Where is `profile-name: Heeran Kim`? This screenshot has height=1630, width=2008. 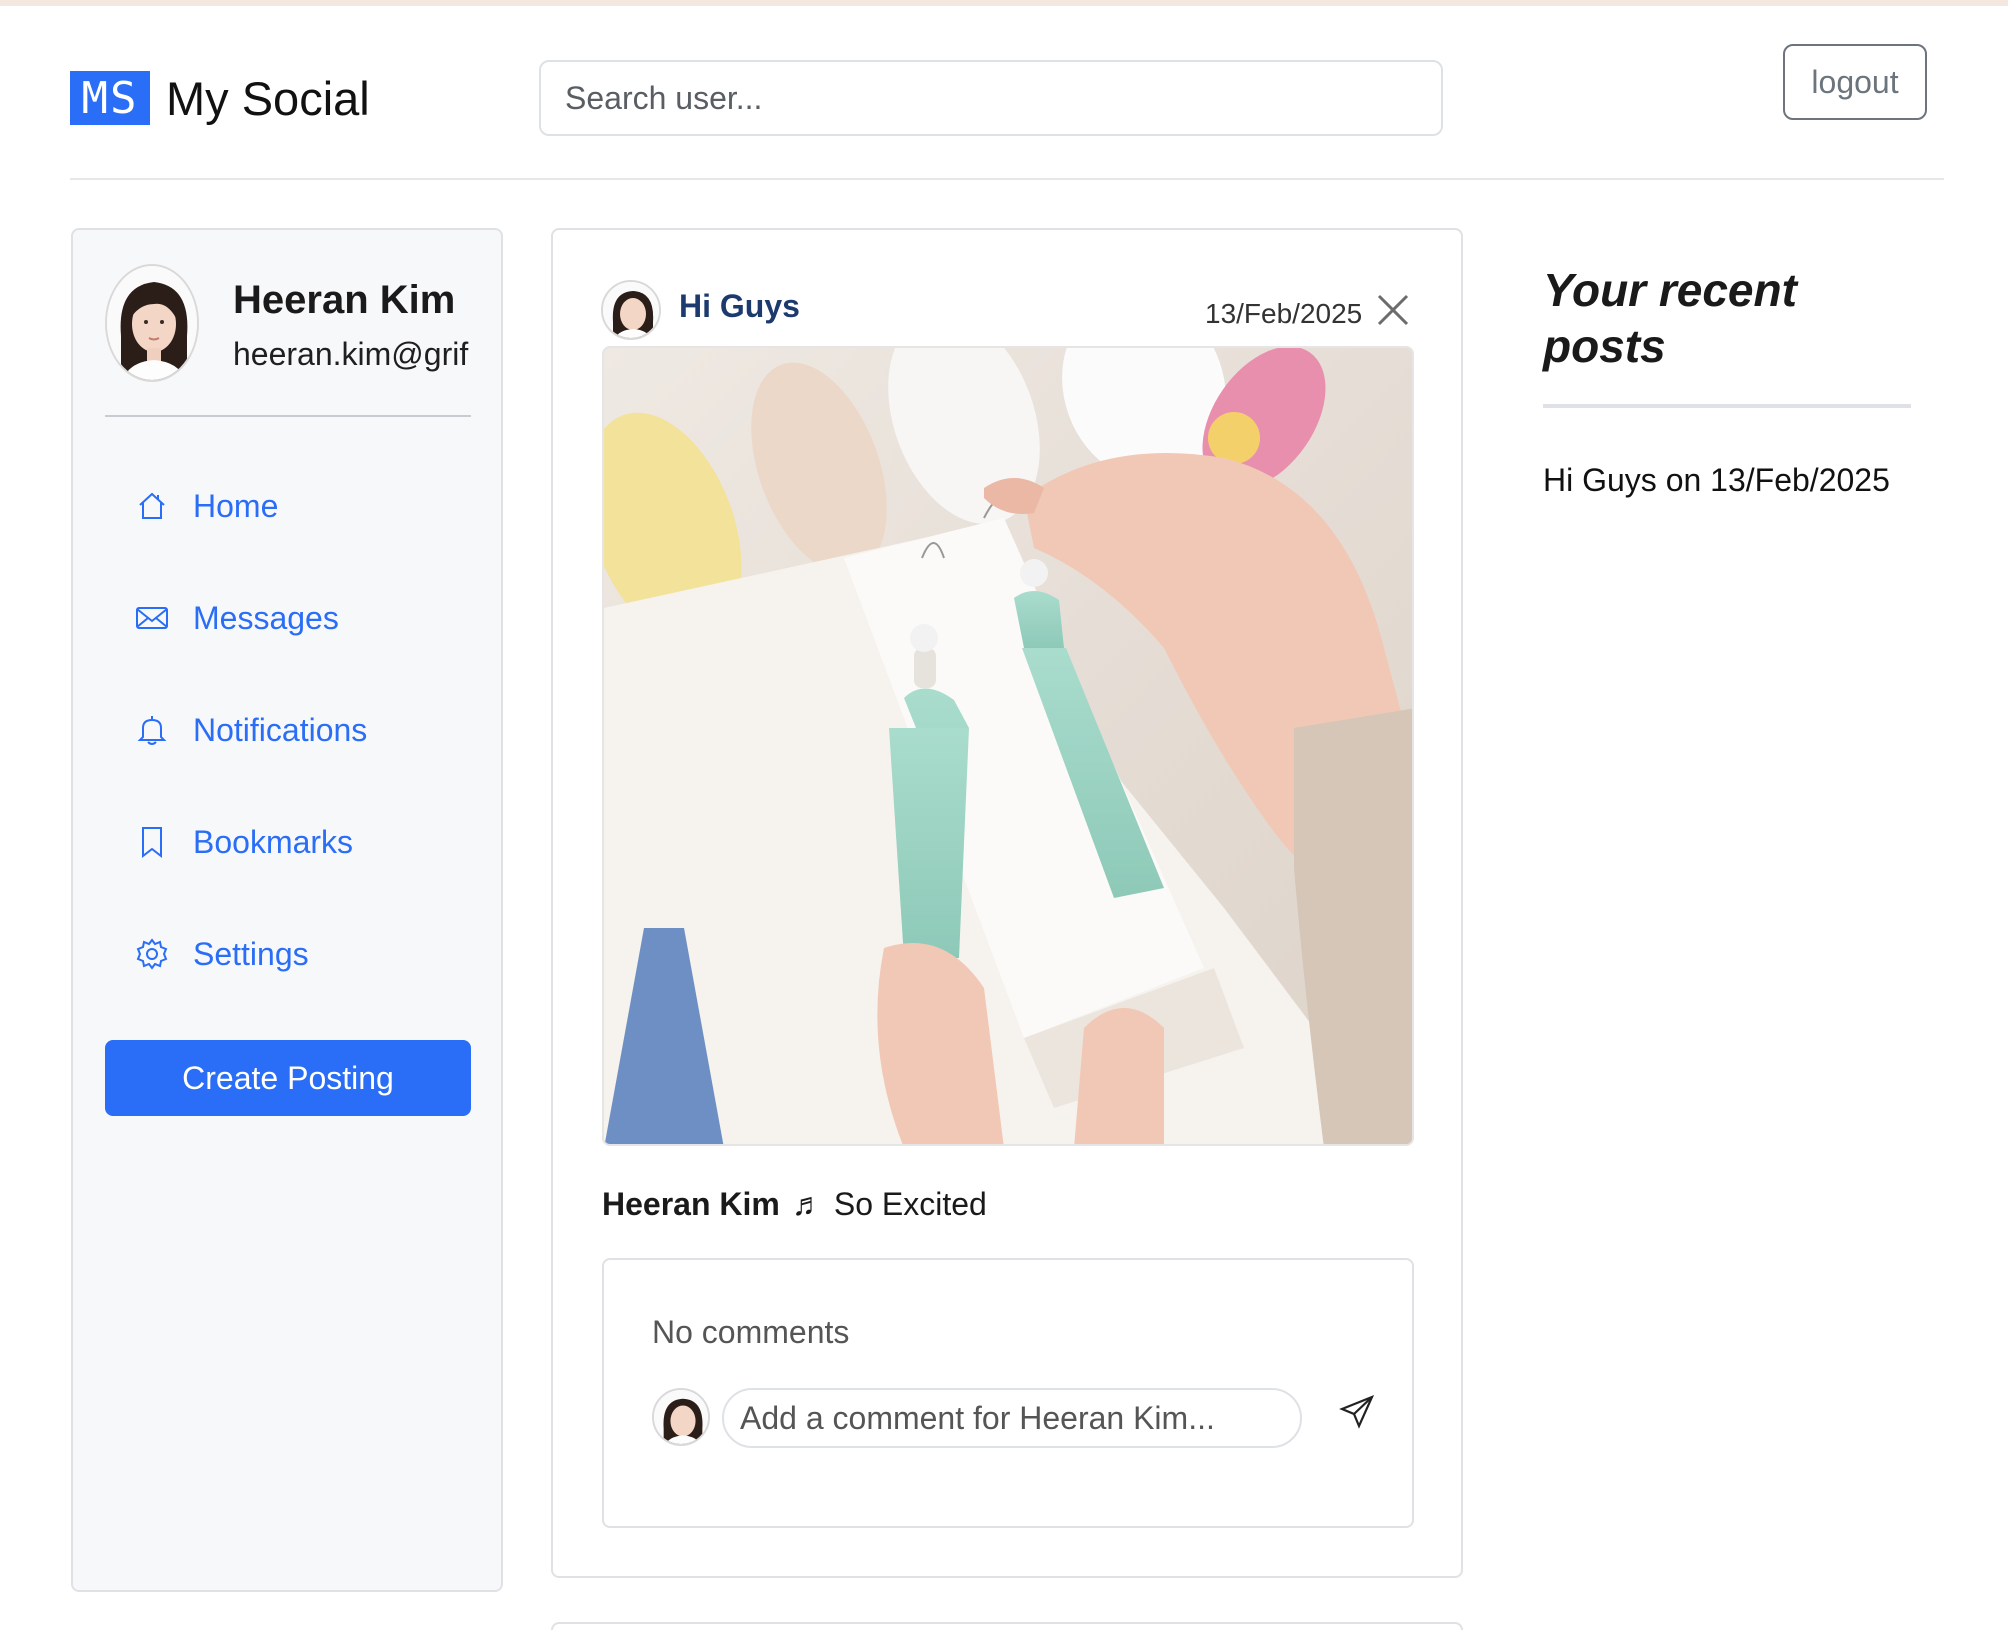
profile-name: Heeran Kim is located at coordinates (344, 300).